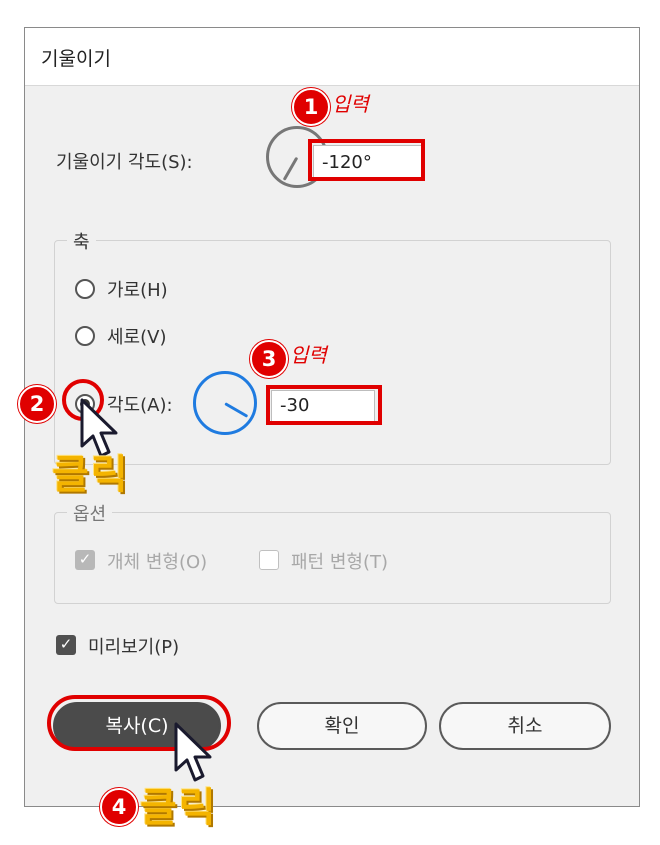 The height and width of the screenshot is (845, 660). Describe the element at coordinates (311, 107) in the screenshot. I see `step1-badge: 1` at that location.